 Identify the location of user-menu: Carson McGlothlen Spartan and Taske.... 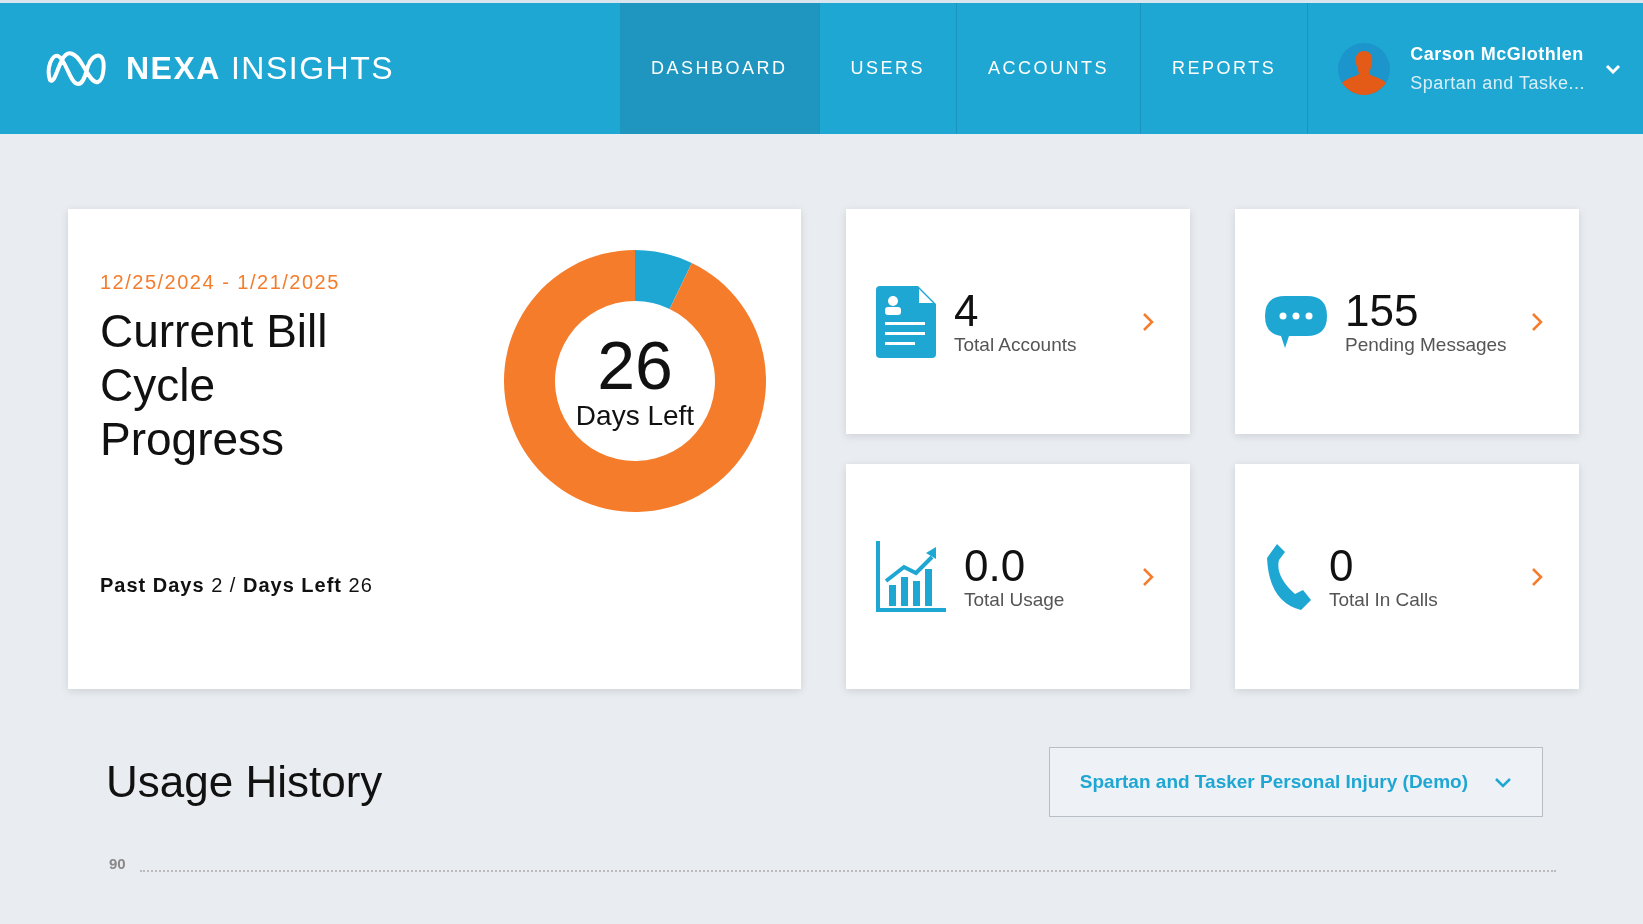
(1475, 68).